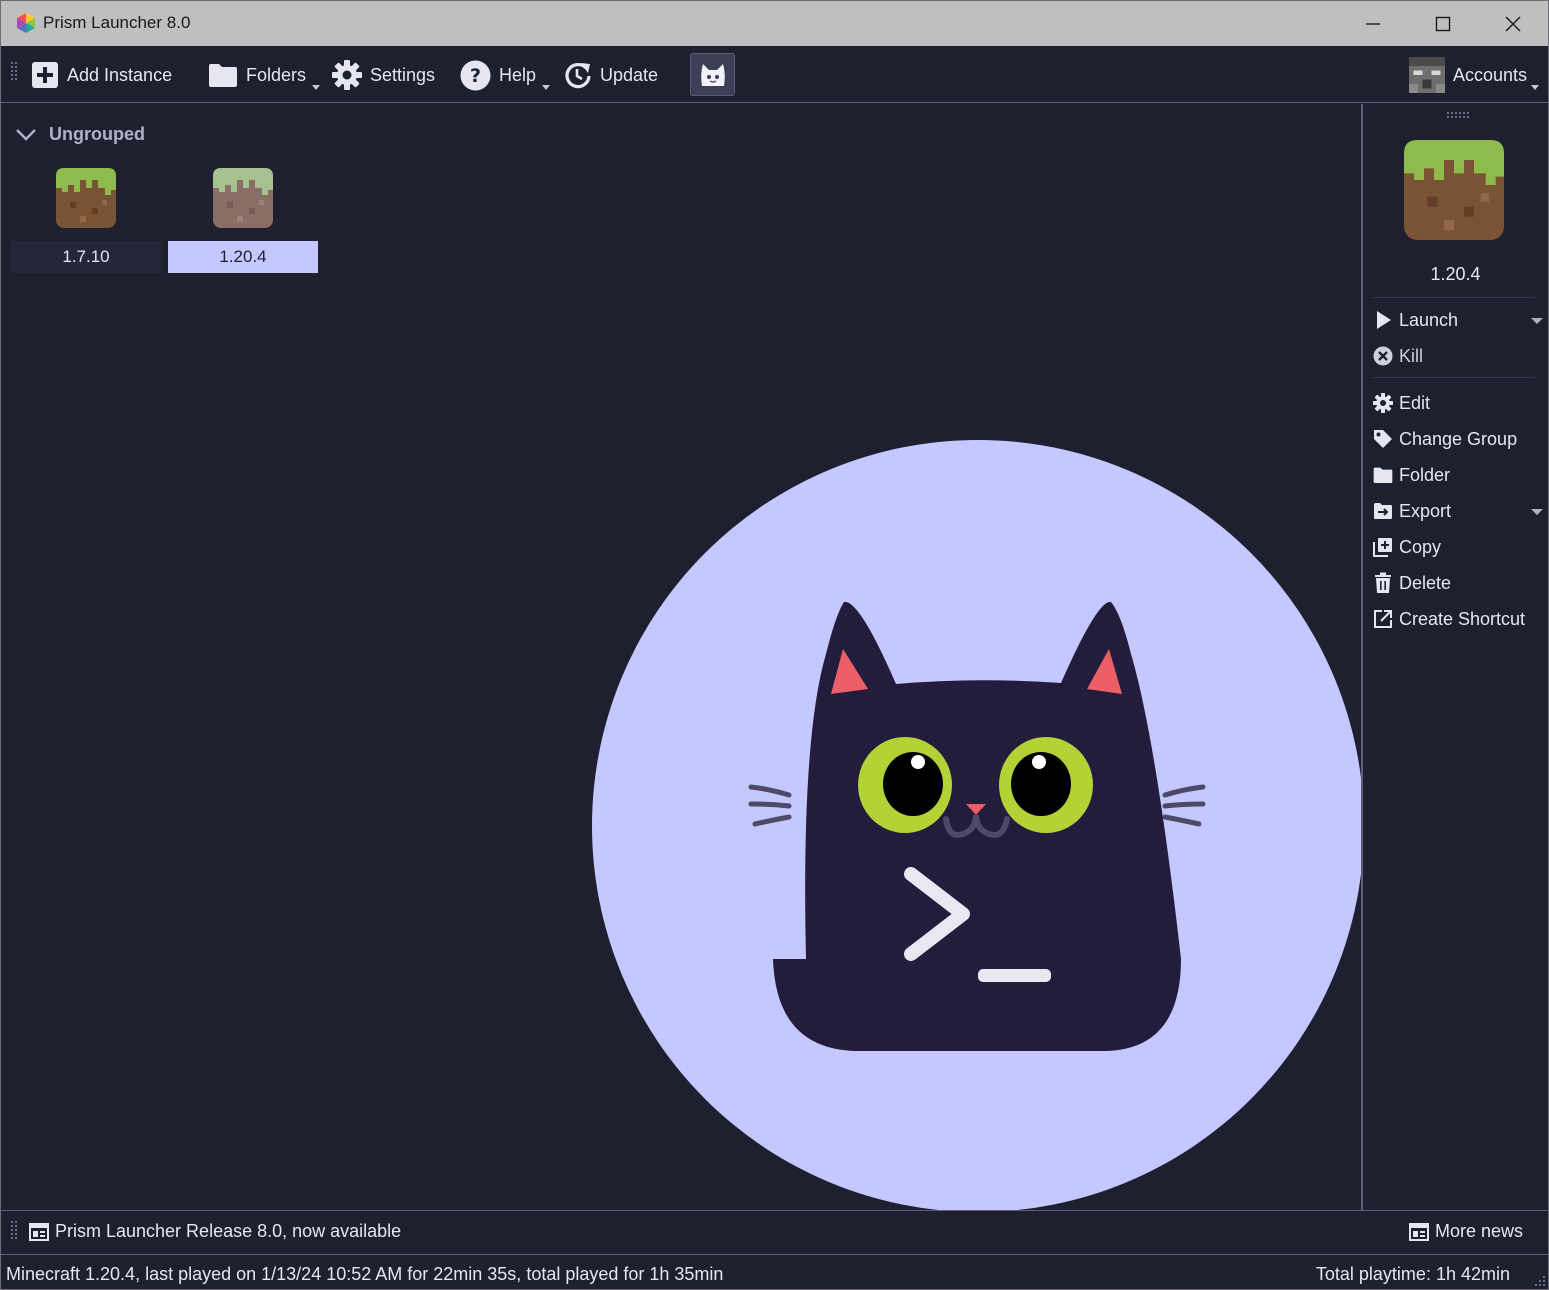 Image resolution: width=1549 pixels, height=1290 pixels. I want to click on toolbar-grip, so click(14, 71).